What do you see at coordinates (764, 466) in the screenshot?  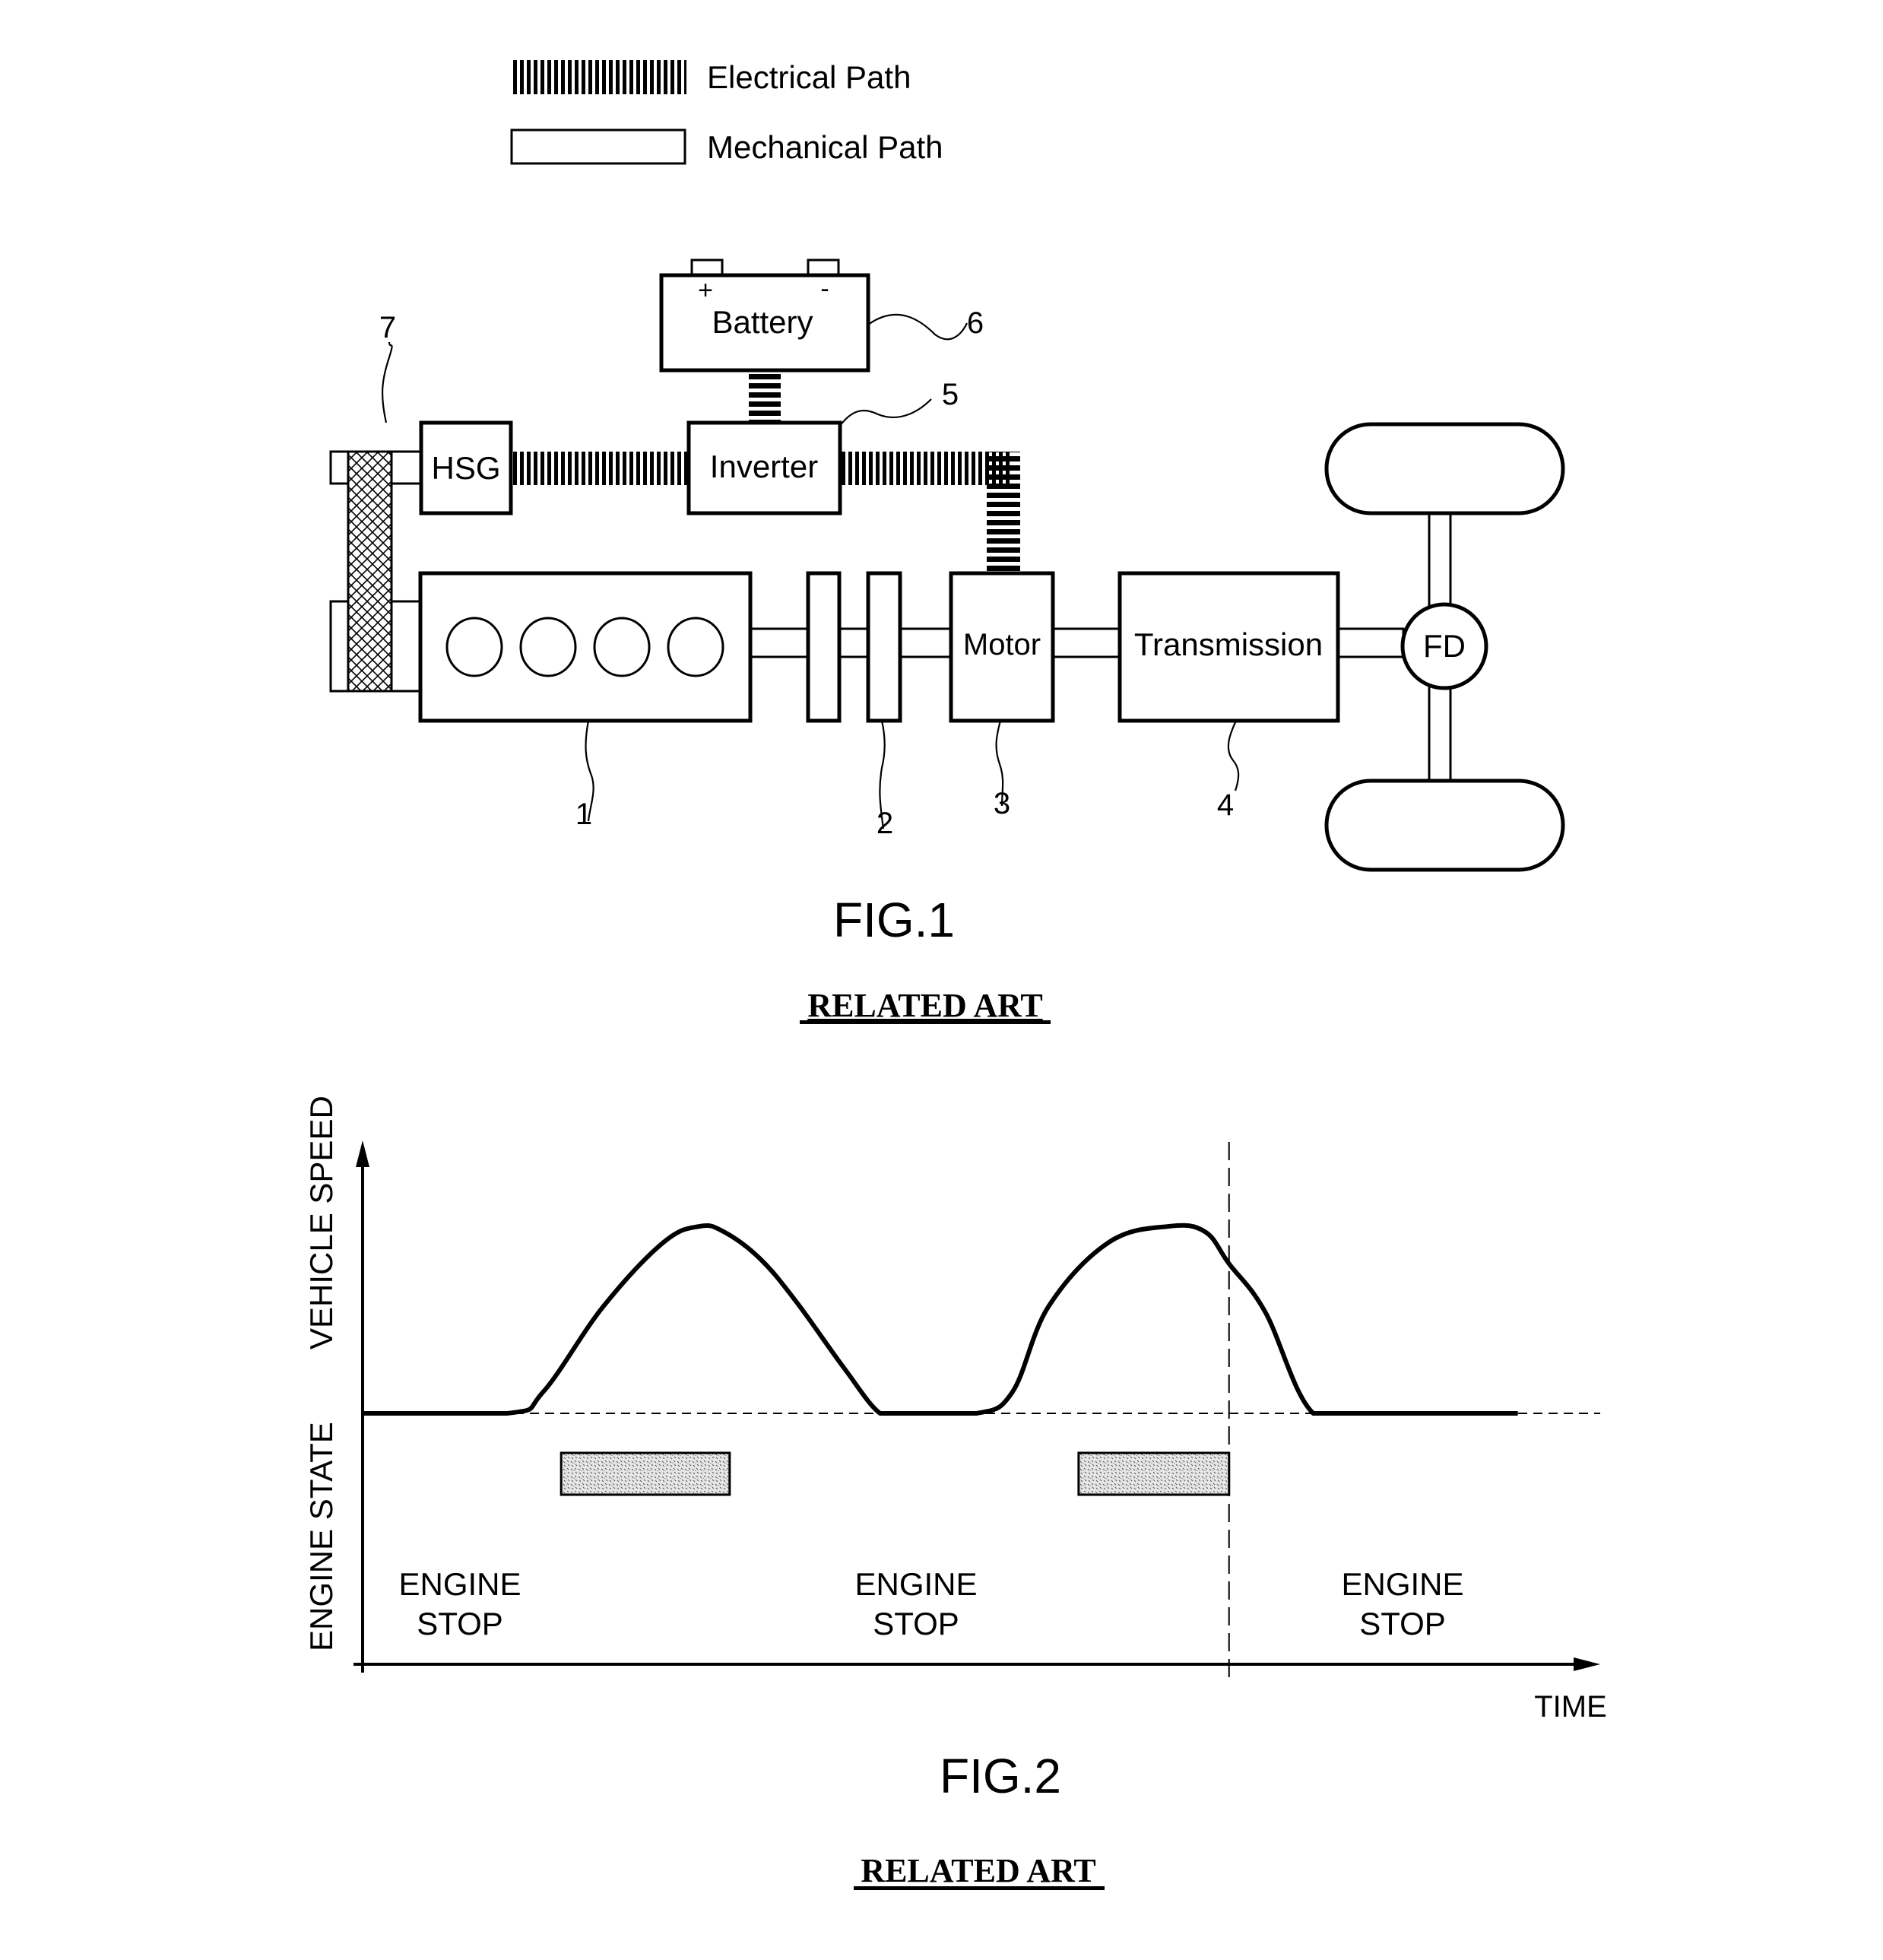 I see `inverter-label: Inverter` at bounding box center [764, 466].